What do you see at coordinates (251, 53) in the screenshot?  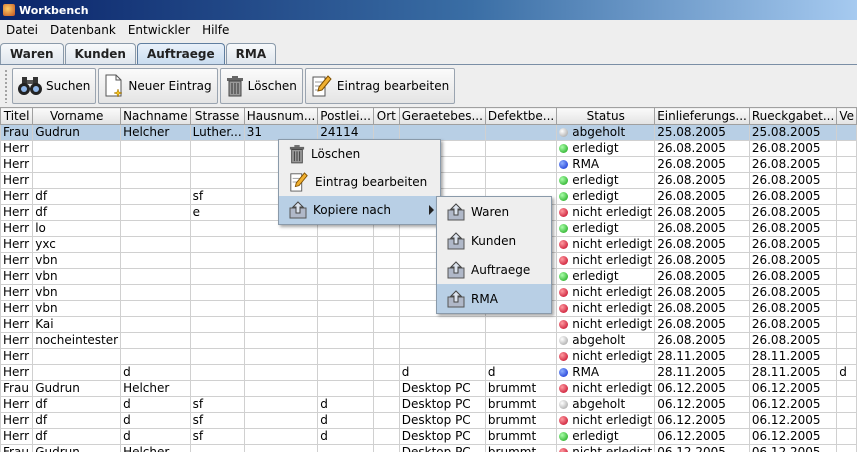 I see `tab-rma: RMA` at bounding box center [251, 53].